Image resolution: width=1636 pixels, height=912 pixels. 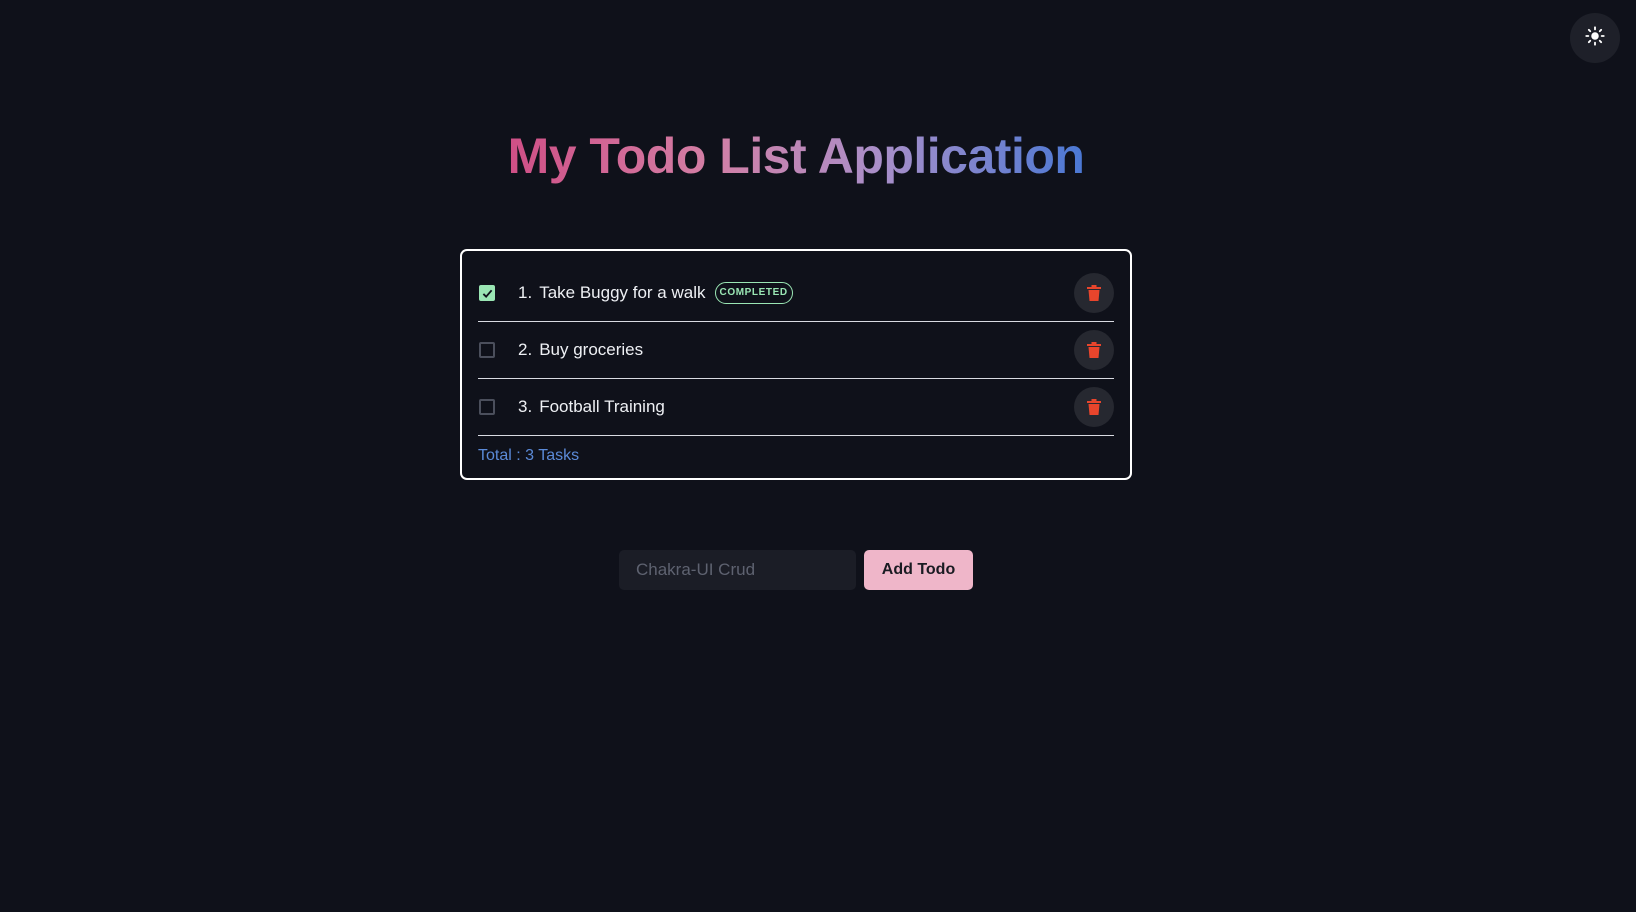 I want to click on todo-label: 3. Football Training, so click(x=591, y=407).